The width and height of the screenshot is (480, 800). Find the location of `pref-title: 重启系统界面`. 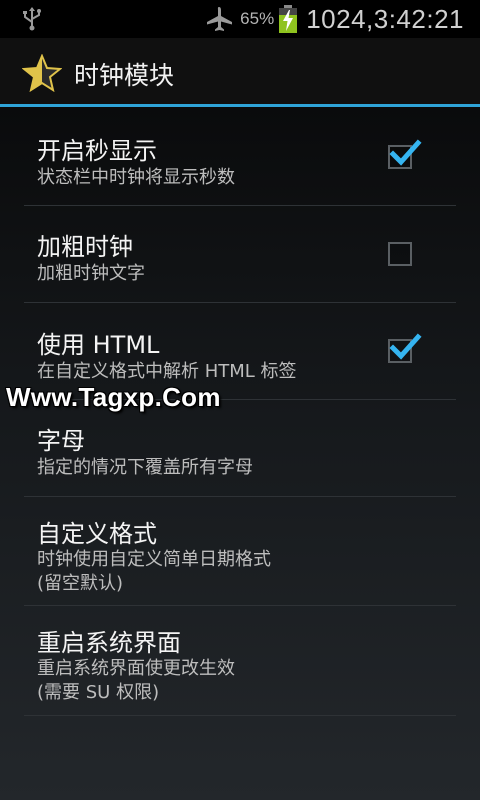

pref-title: 重启系统界面 is located at coordinates (109, 643).